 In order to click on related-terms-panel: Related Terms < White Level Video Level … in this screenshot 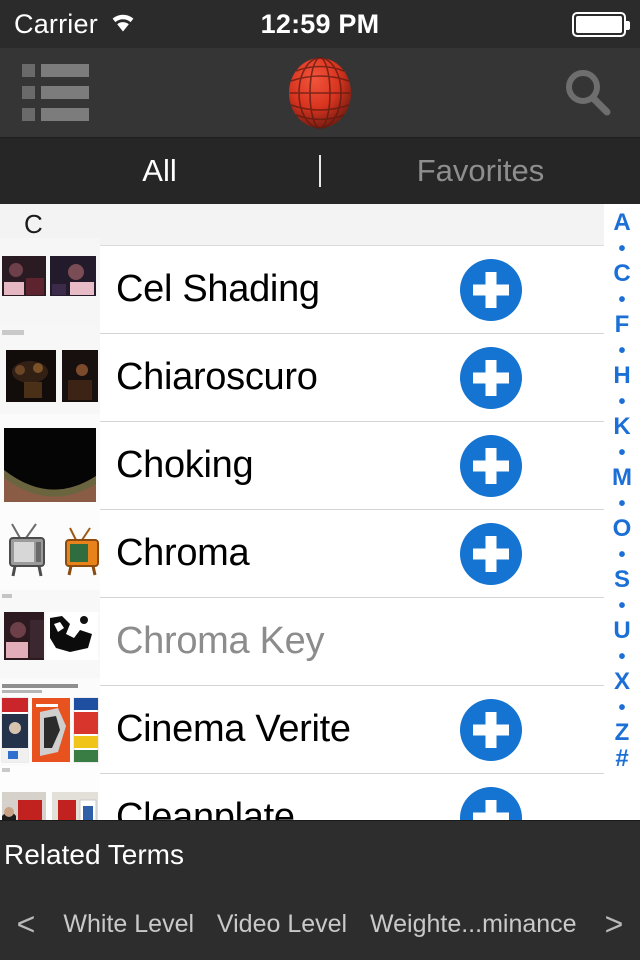, I will do `click(320, 890)`.